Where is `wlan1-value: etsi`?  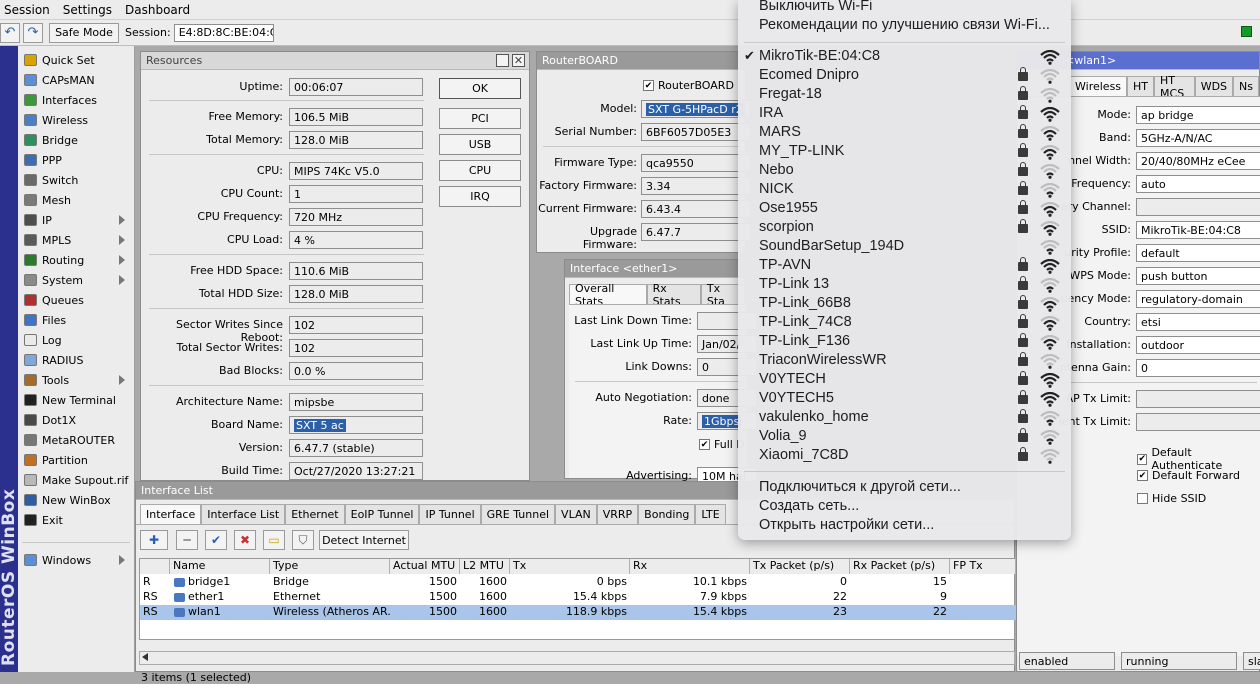 wlan1-value: etsi is located at coordinates (1198, 322).